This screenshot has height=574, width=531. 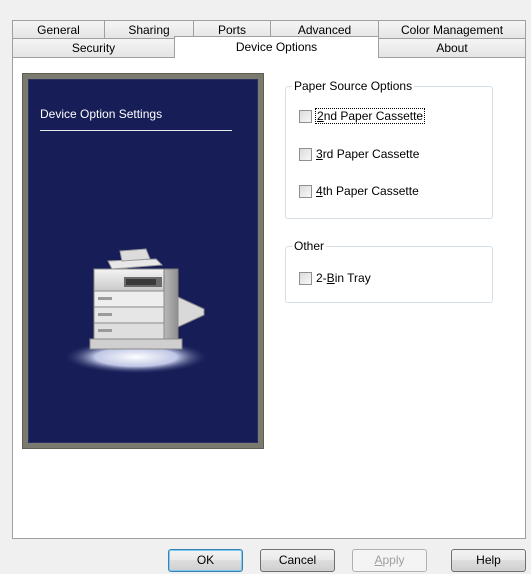 I want to click on checkbox-label-3rd: 3rd Paper Cassette, so click(x=367, y=154).